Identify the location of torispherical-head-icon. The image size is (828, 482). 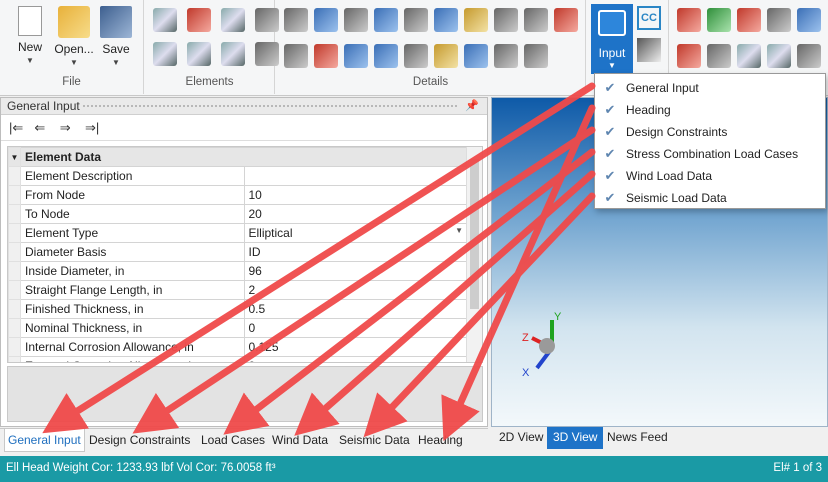
(233, 54).